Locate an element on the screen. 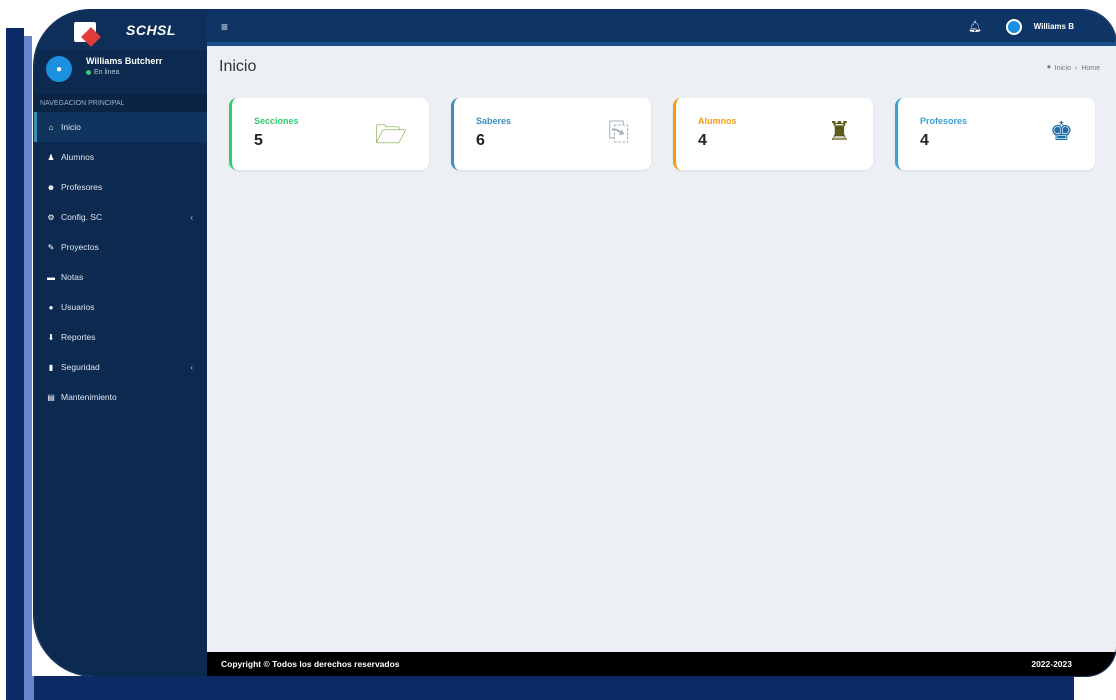 This screenshot has width=1116, height=700. users-icon: ☻ is located at coordinates (51, 187).